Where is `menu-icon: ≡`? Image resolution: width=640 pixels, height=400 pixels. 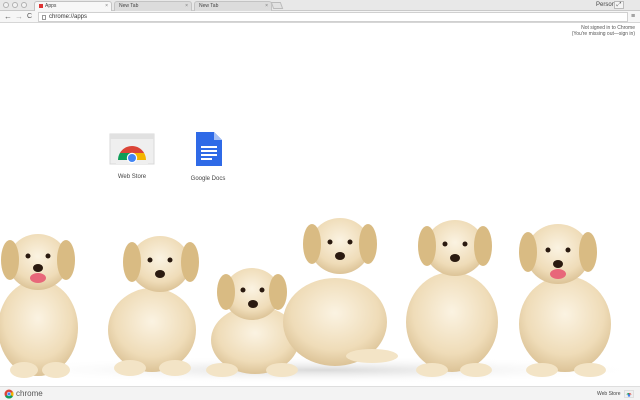
menu-icon: ≡ is located at coordinates (633, 17).